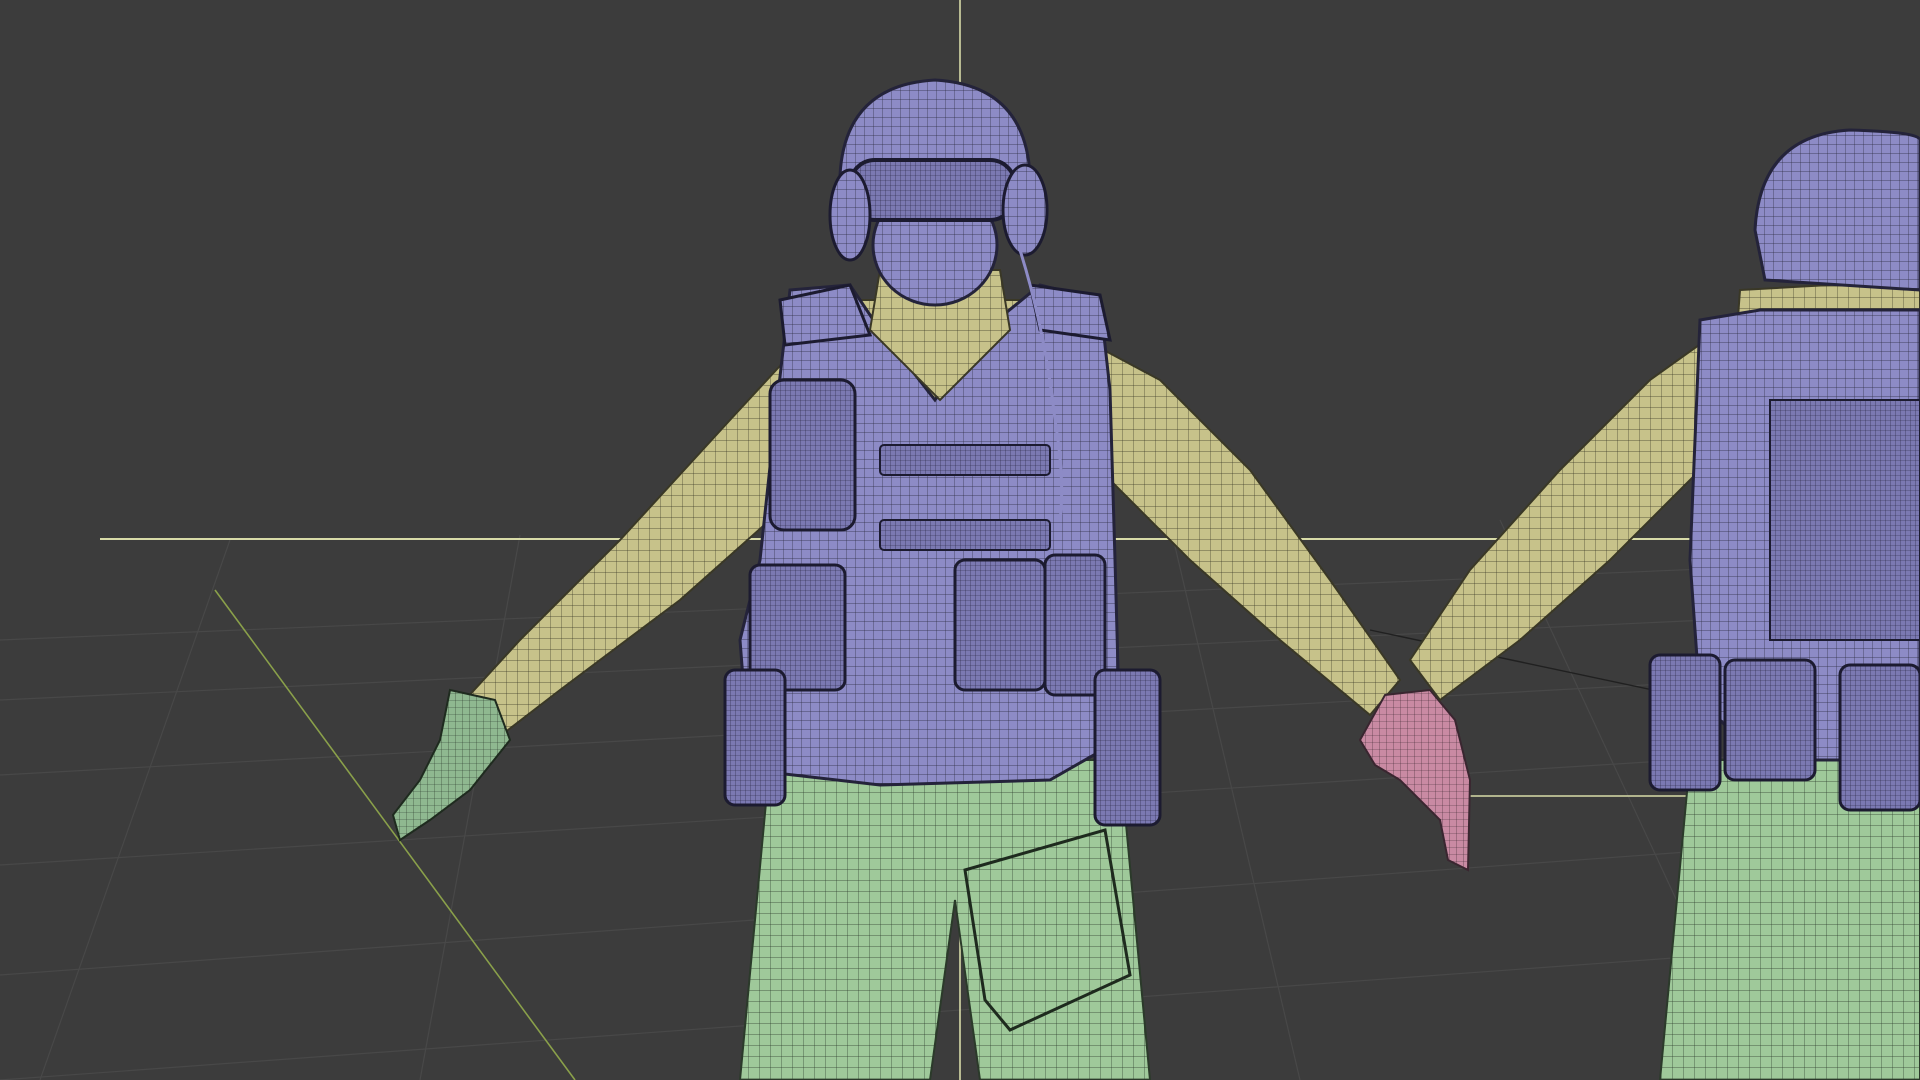  I want to click on vest-pouch-upper-left, so click(812, 455).